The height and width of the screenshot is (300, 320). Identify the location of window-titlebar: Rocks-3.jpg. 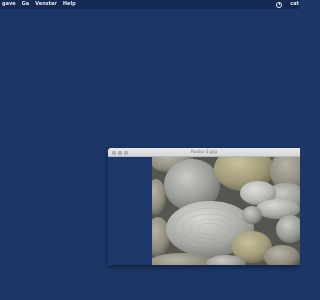
(204, 152).